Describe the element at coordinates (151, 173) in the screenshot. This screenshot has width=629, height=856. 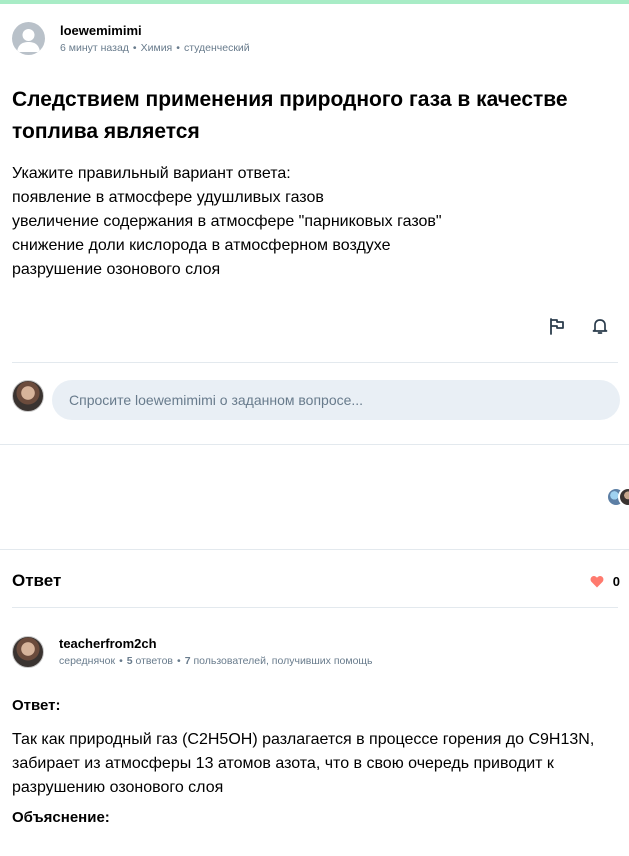
I see `question-body-line: Укажите правильный вариант ответа:` at that location.